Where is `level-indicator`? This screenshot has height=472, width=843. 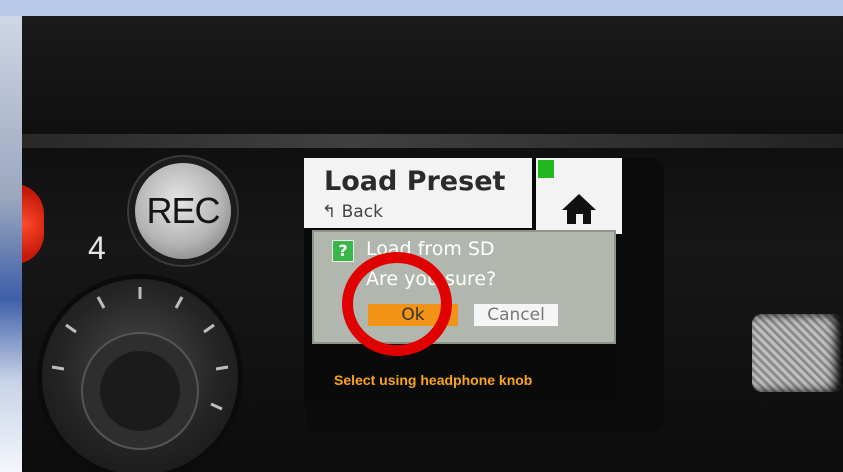 level-indicator is located at coordinates (579, 169).